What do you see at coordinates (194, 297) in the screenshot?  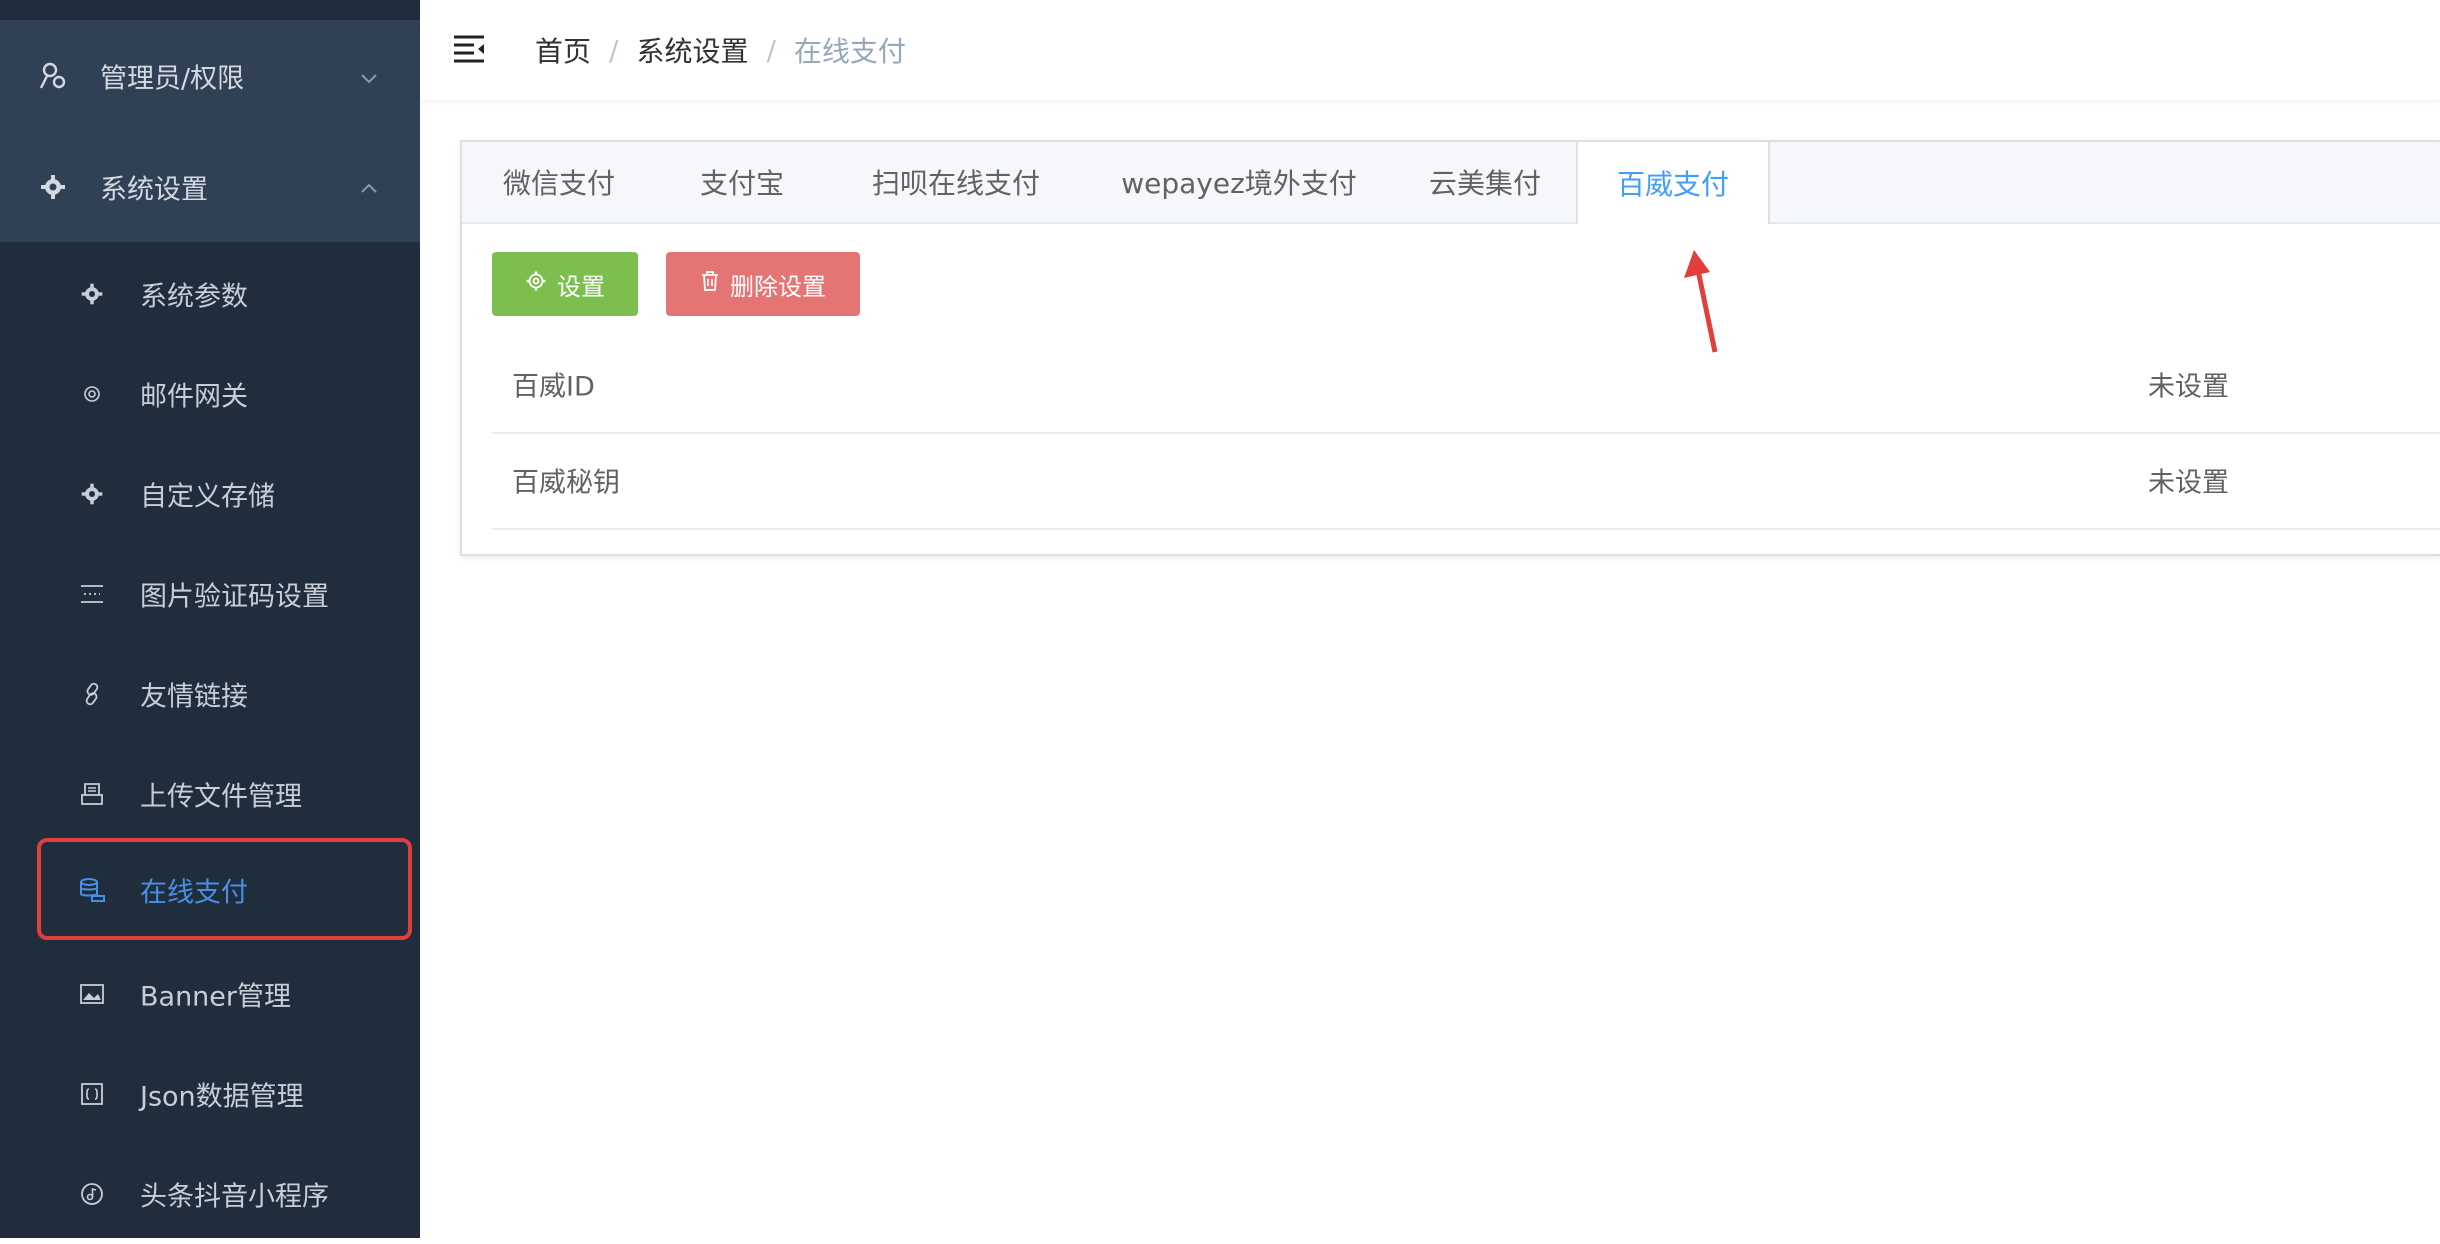 I see `sidebar-item-label: 系统参数` at bounding box center [194, 297].